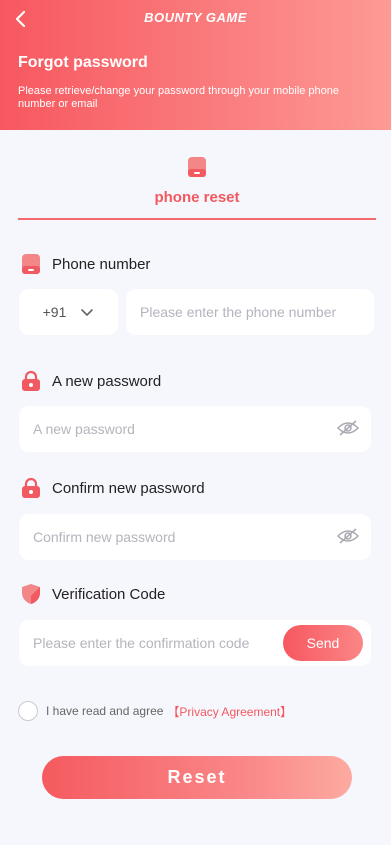  I want to click on confirm-password-label: Confirm new password, so click(112, 488).